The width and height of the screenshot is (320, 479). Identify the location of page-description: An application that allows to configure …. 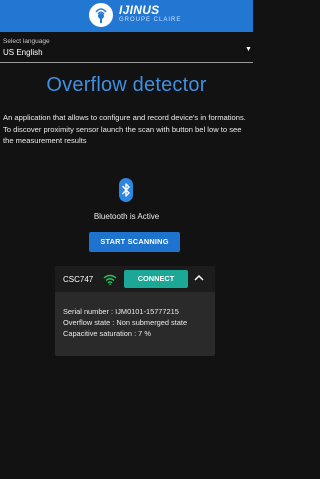
(127, 129).